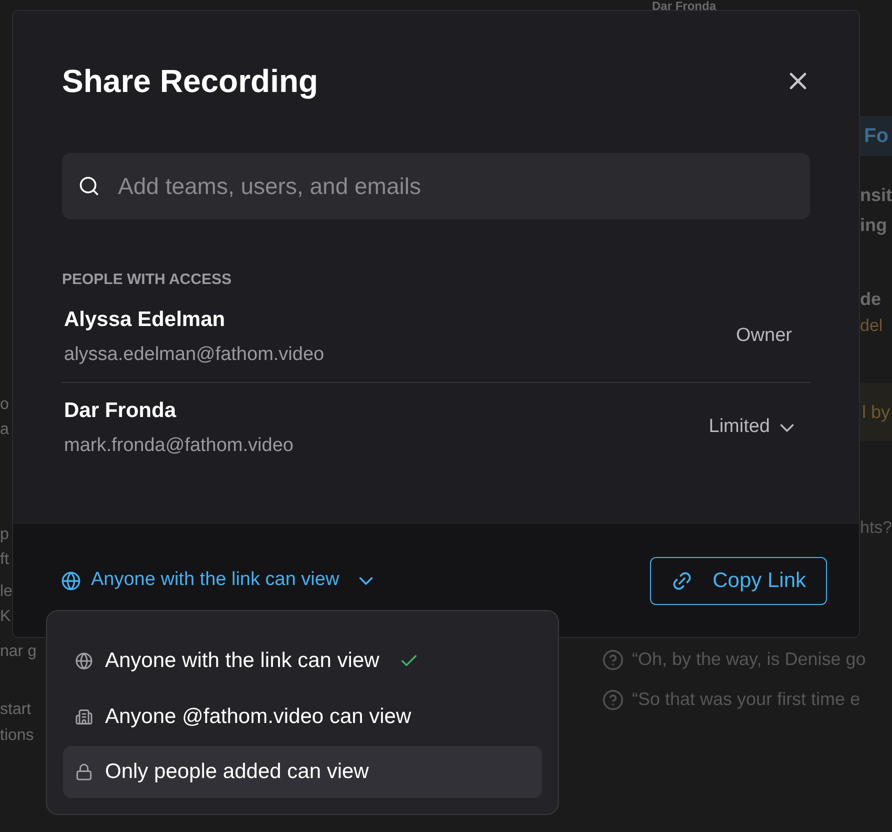 The image size is (892, 832). I want to click on section-label: PEOPLE WITH ACCESS, so click(147, 280).